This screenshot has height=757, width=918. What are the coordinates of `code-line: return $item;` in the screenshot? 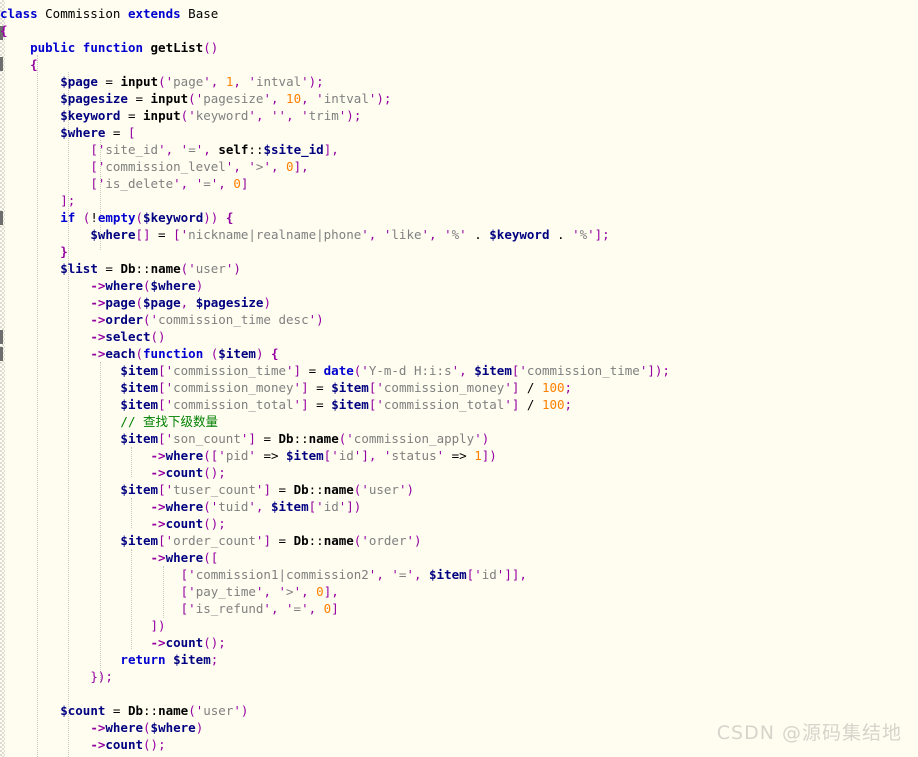 It's located at (459, 659).